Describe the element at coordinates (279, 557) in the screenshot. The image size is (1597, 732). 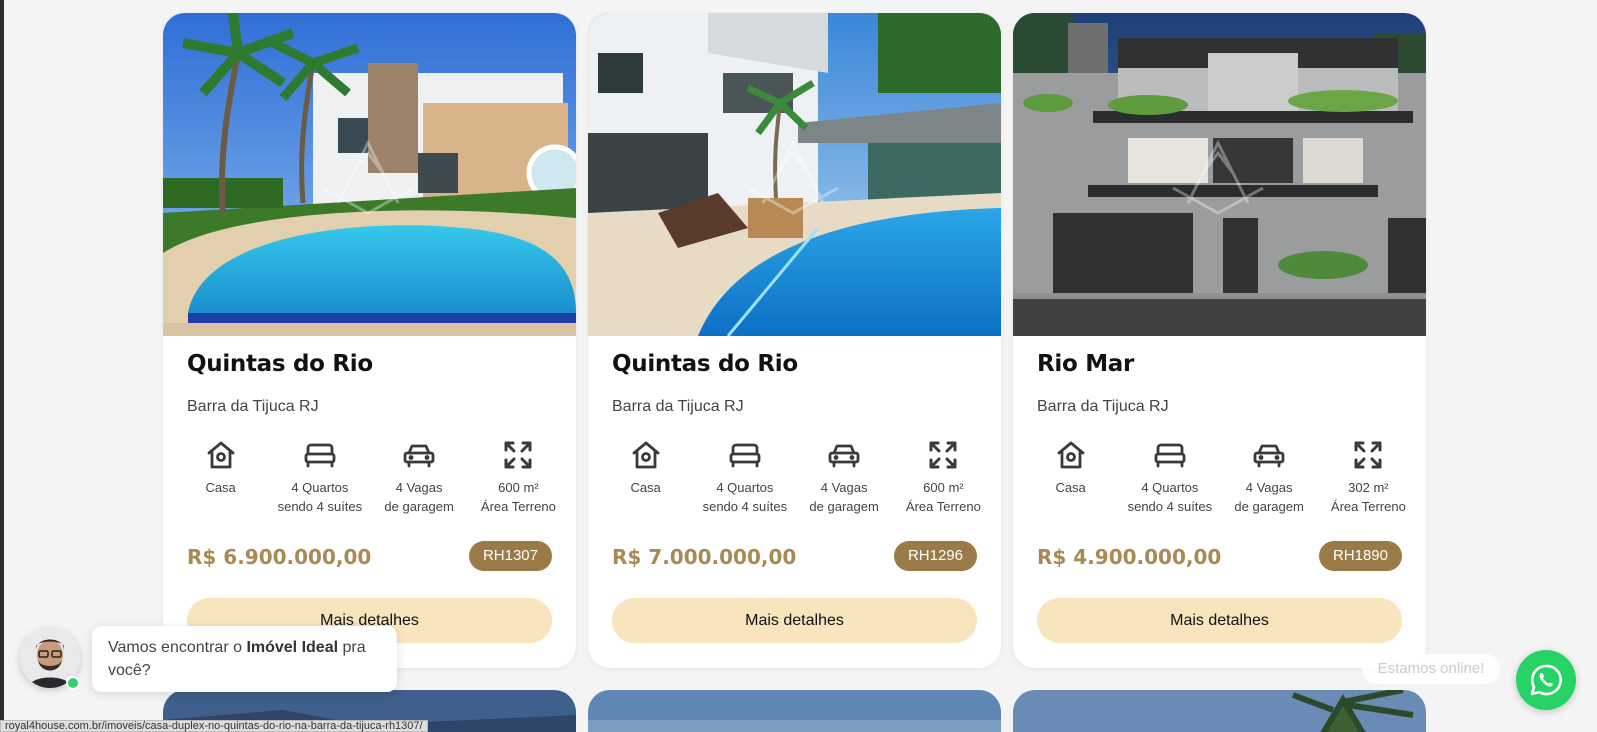
I see `listing-price: R$ 6.900.000,00` at that location.